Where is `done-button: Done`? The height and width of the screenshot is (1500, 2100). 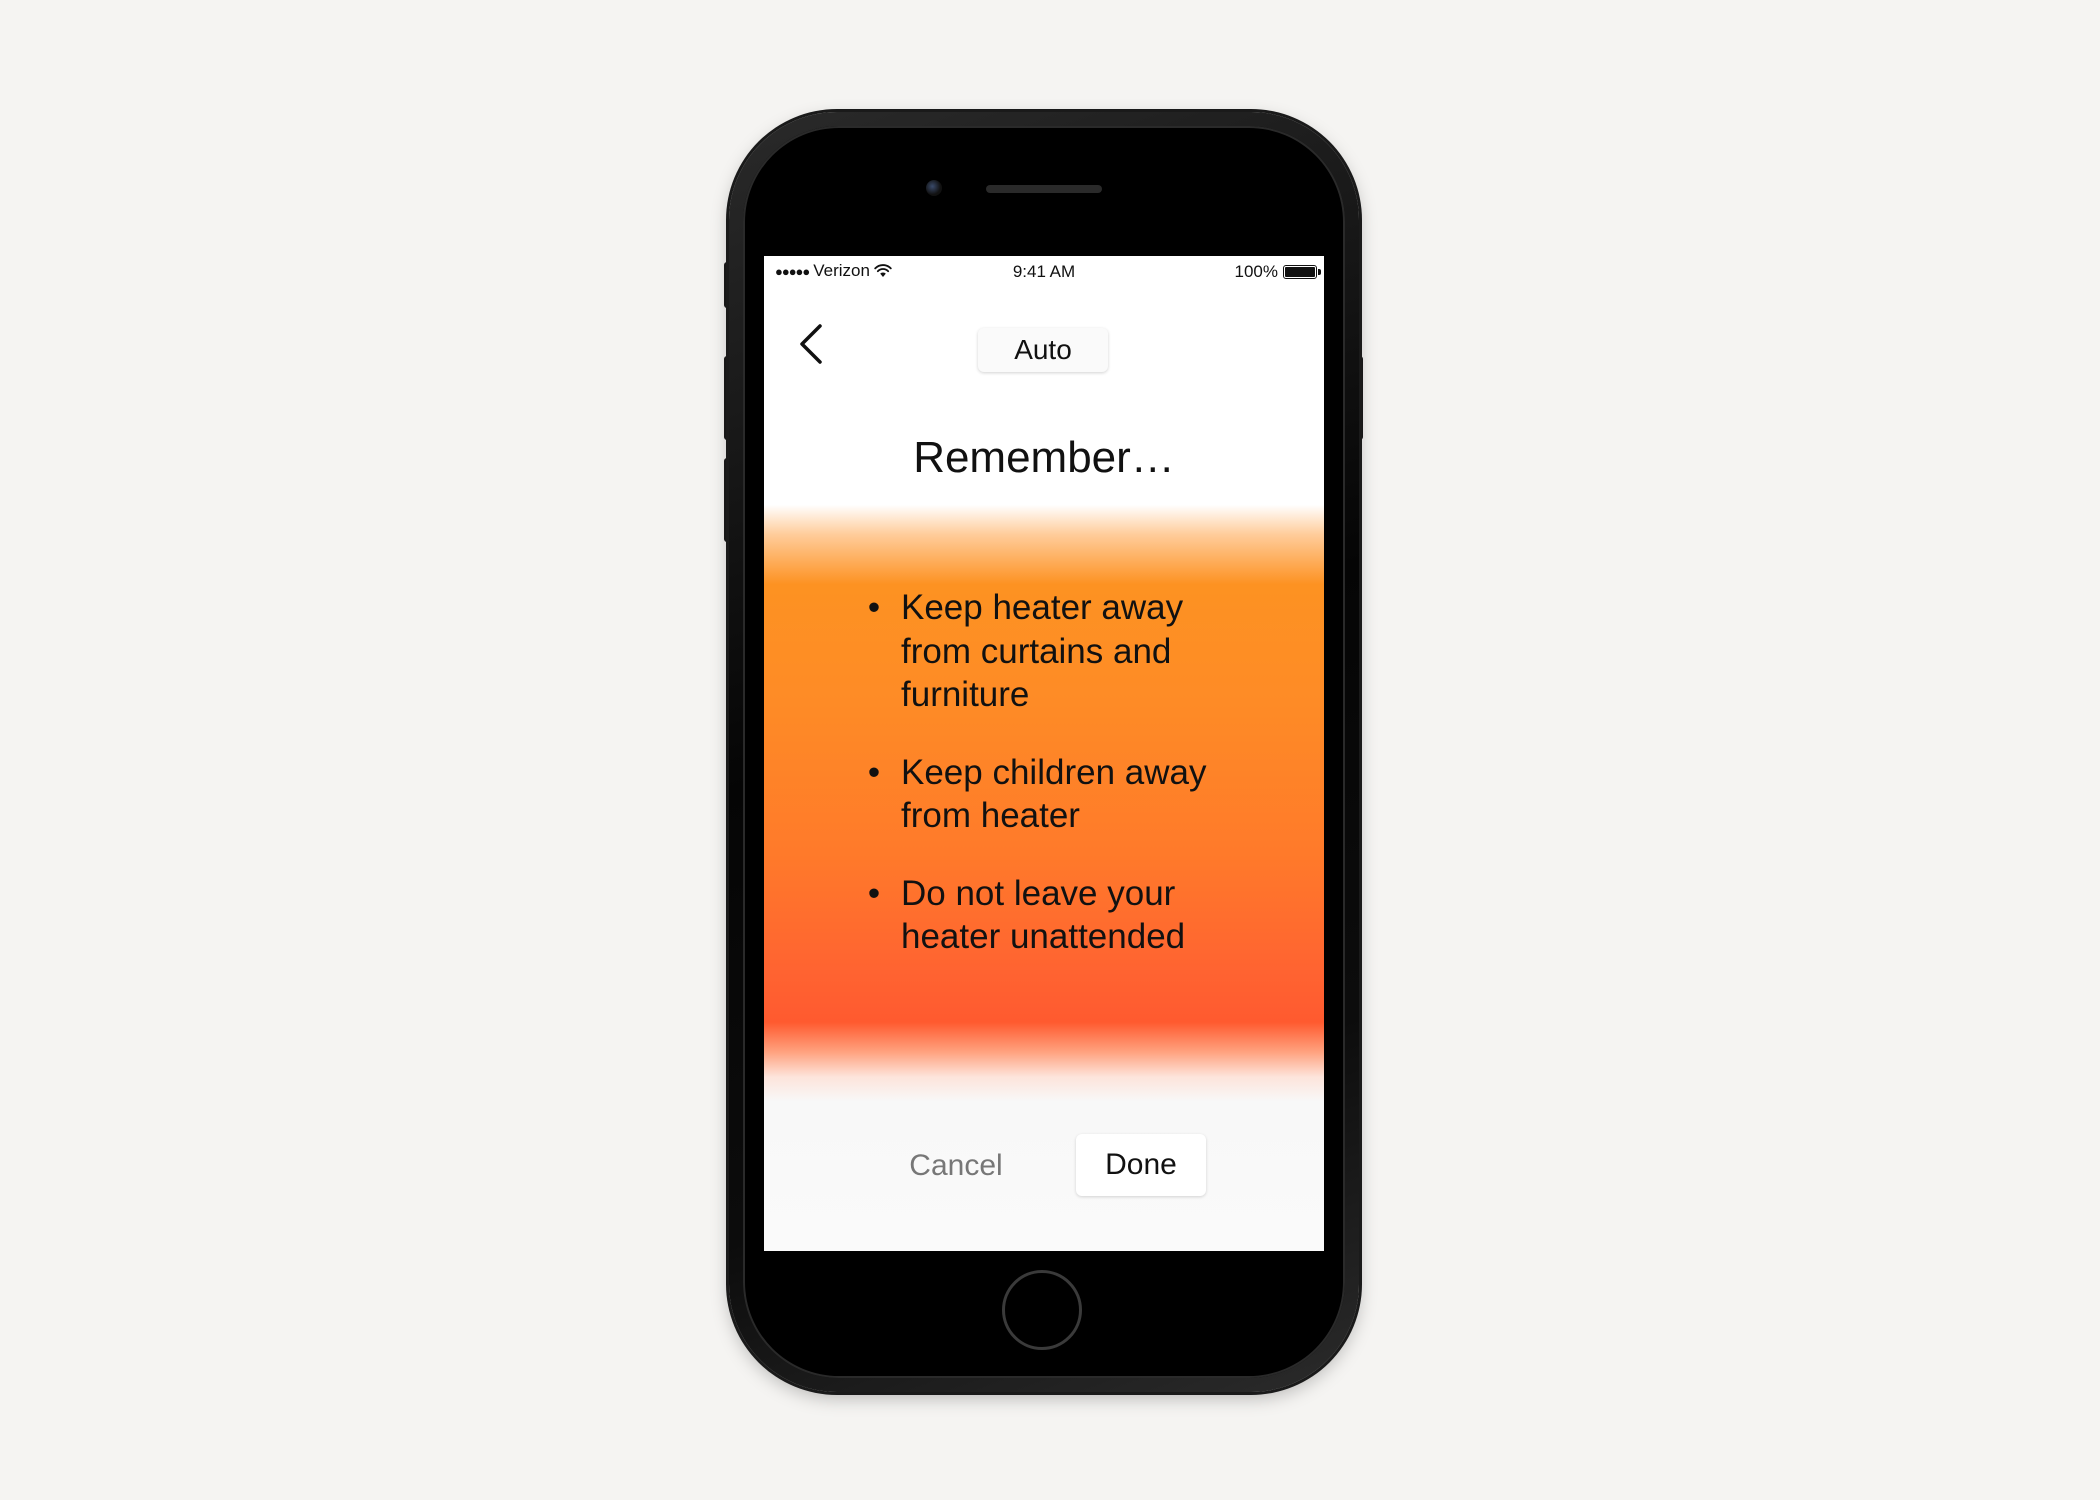
done-button: Done is located at coordinates (1141, 1165).